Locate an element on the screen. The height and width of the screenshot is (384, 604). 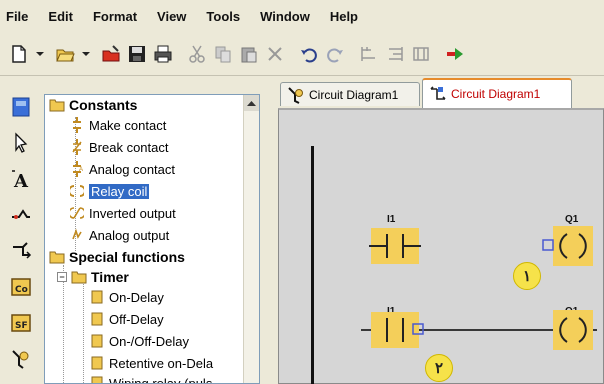
tool-connect is located at coordinates (21, 215).